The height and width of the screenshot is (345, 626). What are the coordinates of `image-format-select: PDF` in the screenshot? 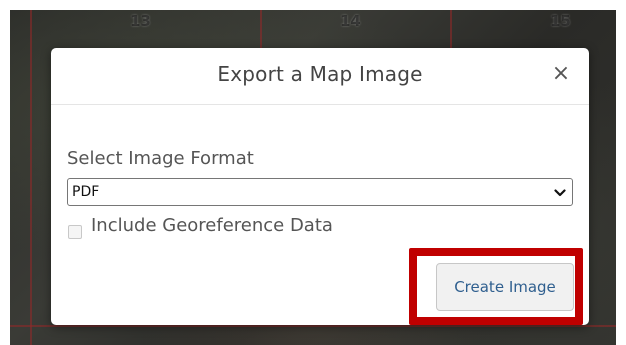 It's located at (320, 192).